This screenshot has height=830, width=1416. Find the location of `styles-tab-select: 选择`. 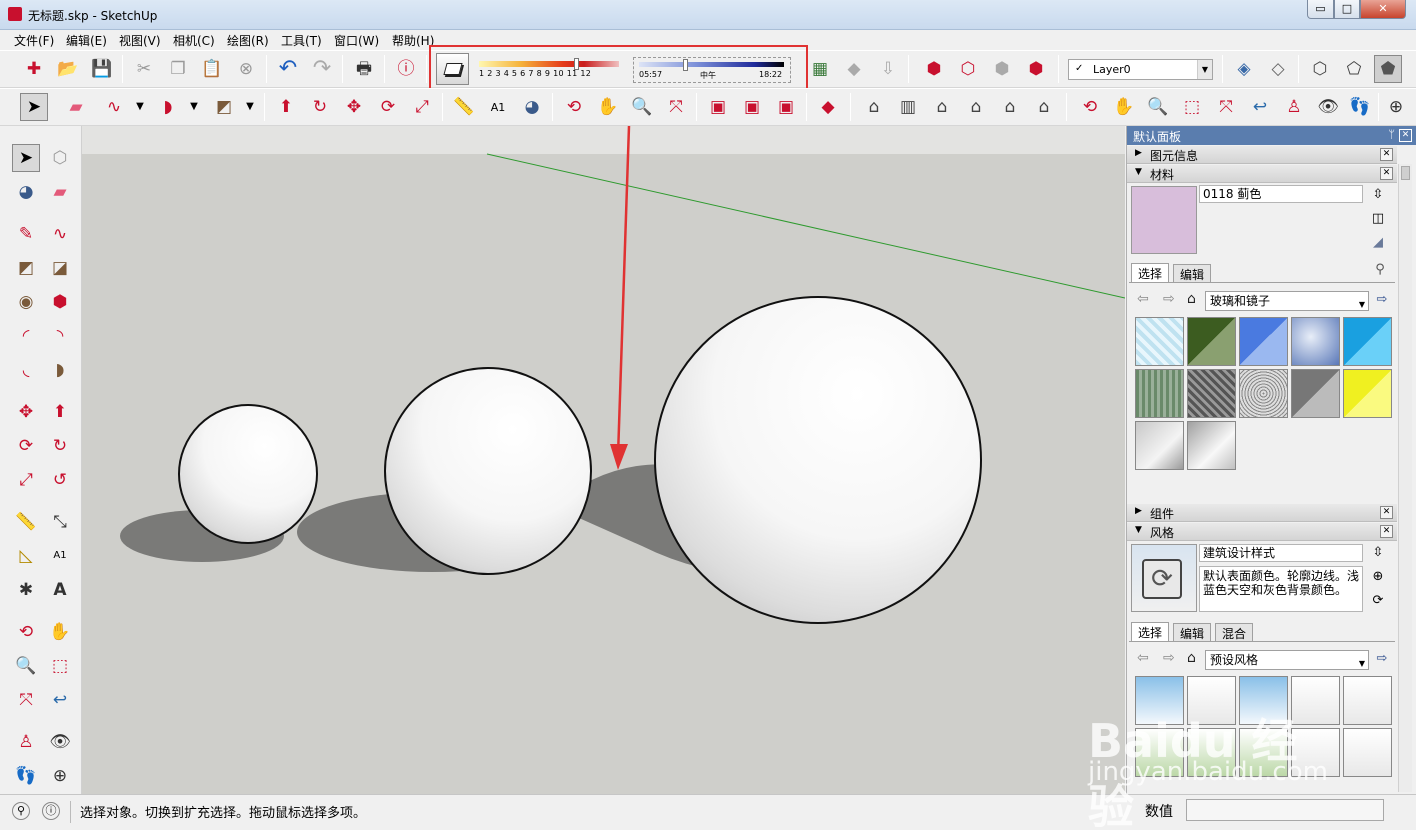

styles-tab-select: 选择 is located at coordinates (1150, 631).